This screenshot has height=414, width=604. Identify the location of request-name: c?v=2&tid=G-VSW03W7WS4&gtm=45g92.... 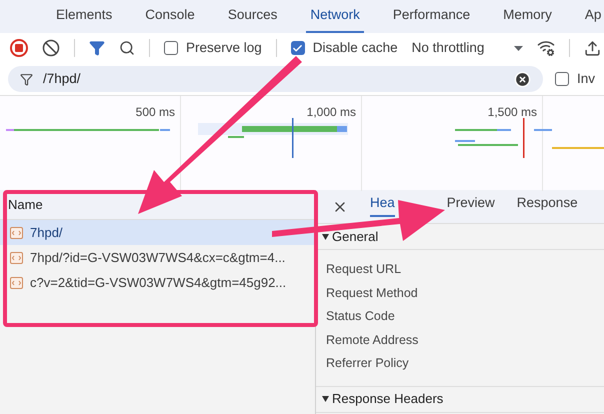
(158, 283).